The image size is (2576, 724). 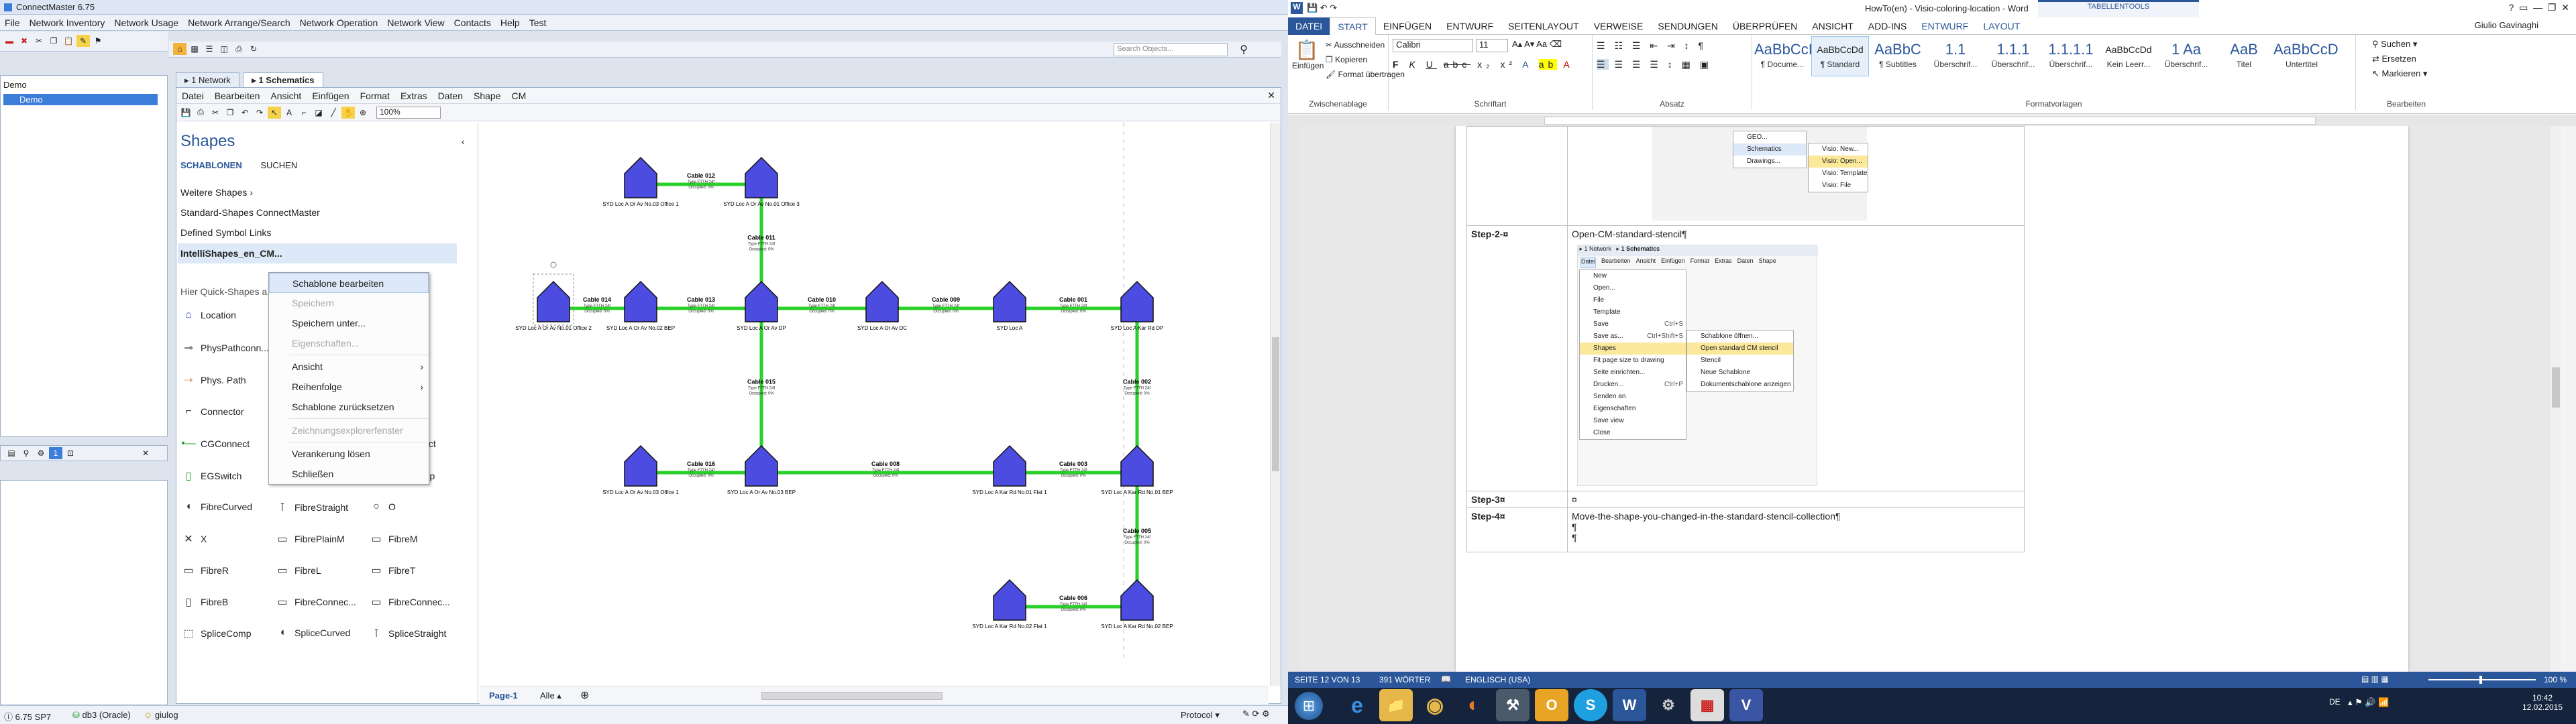 I want to click on shape-cg: •— CGConnect, so click(x=215, y=444).